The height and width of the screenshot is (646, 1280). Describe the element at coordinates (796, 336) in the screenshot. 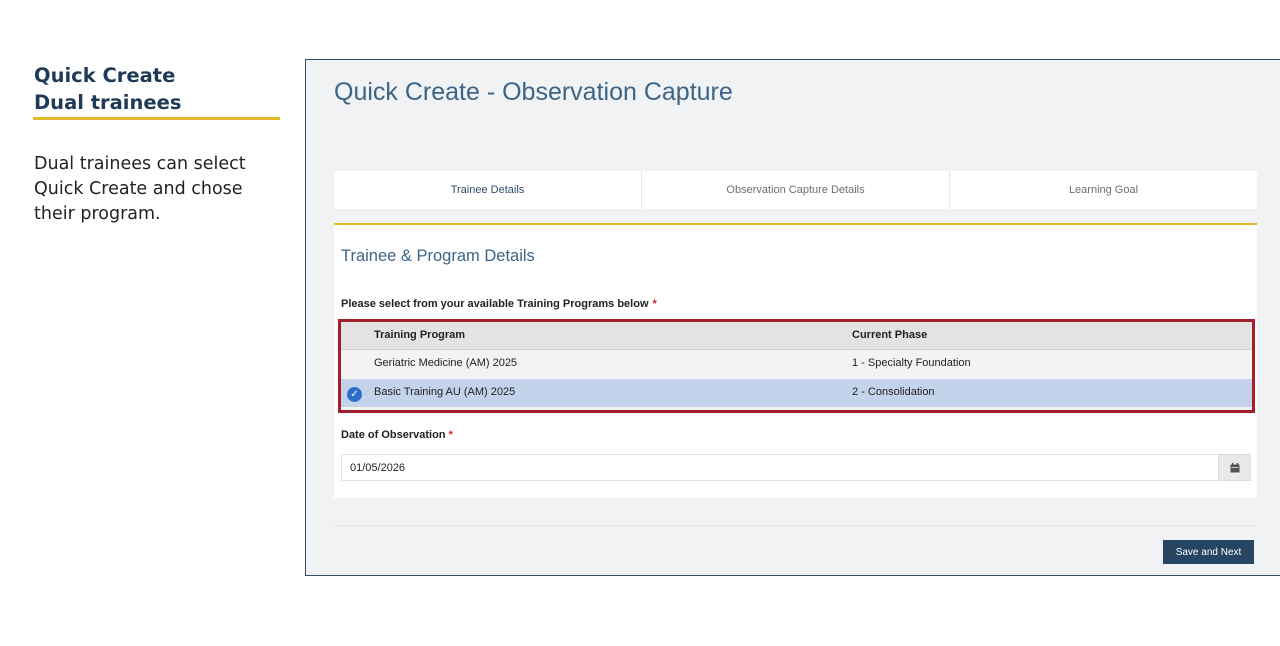

I see `table-header-row: Training Program Current Phase` at that location.